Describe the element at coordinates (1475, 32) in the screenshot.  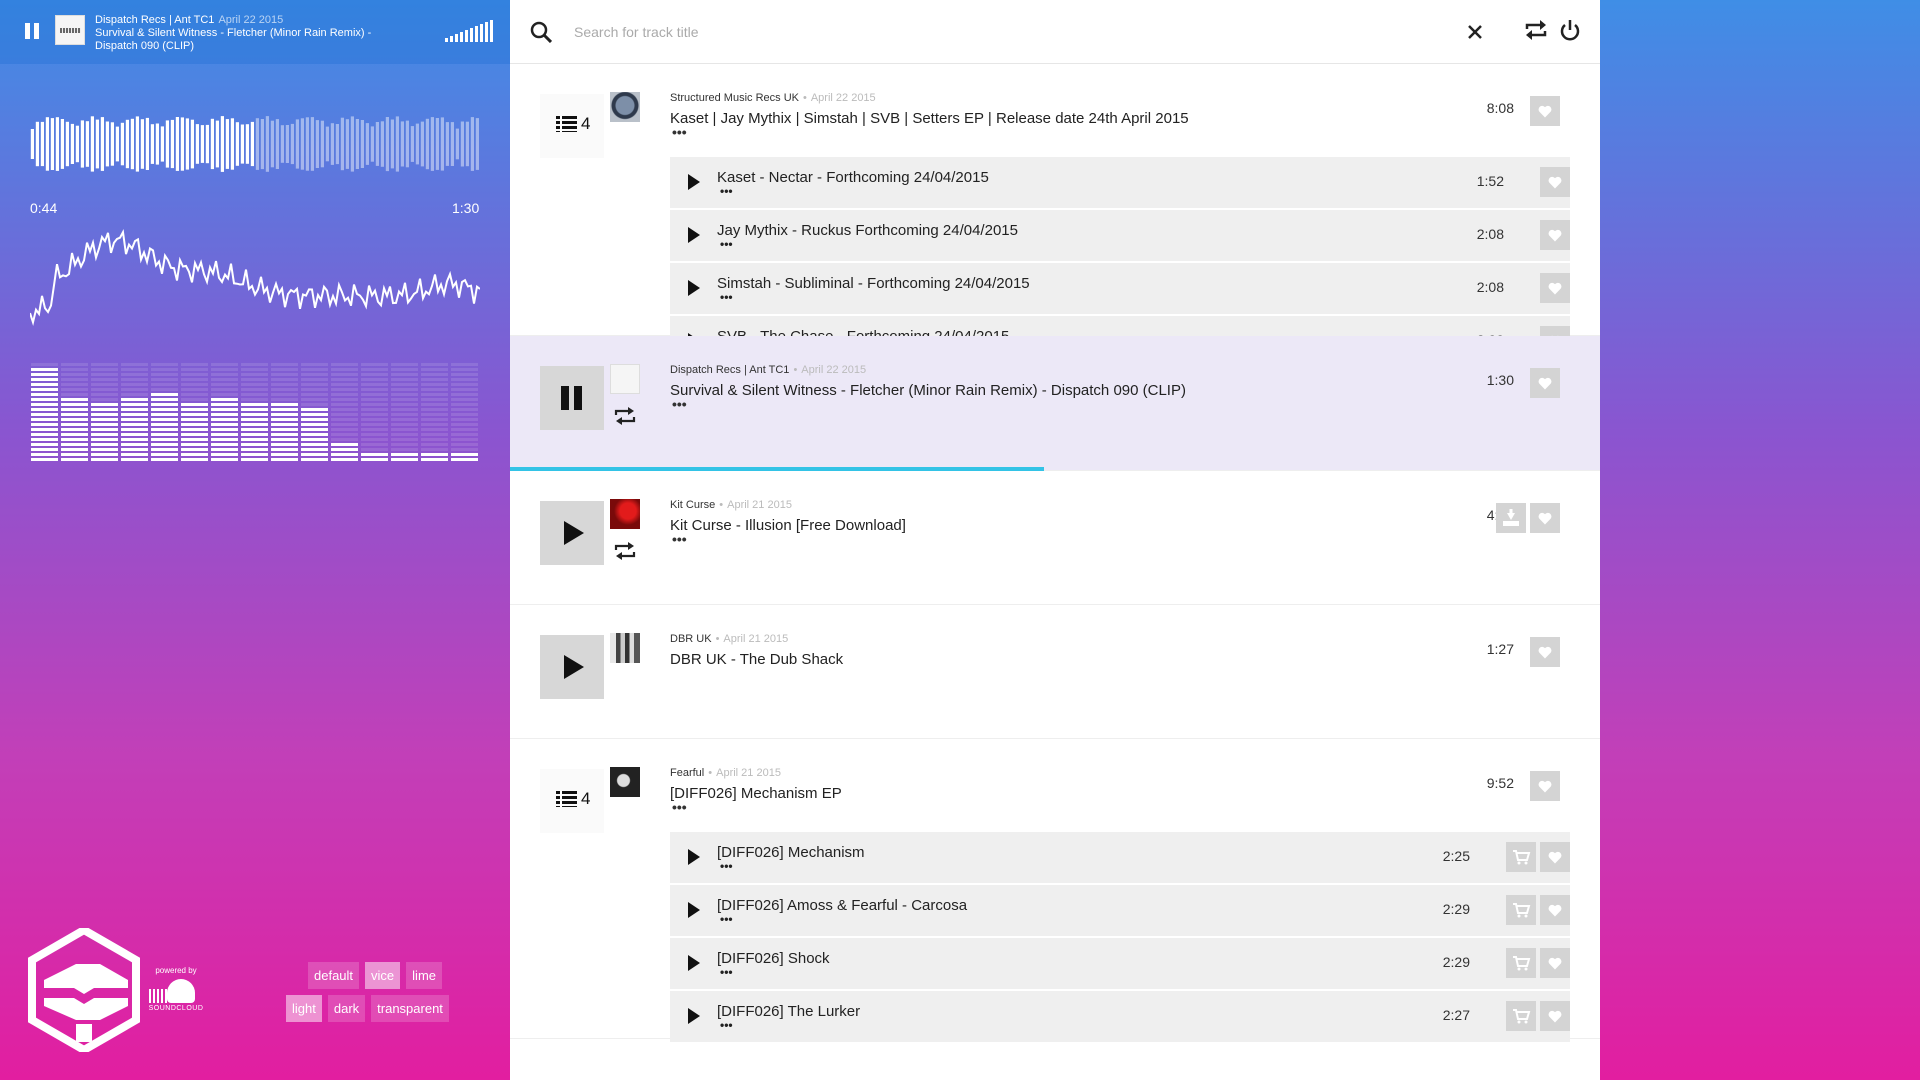
I see `close-icon` at that location.